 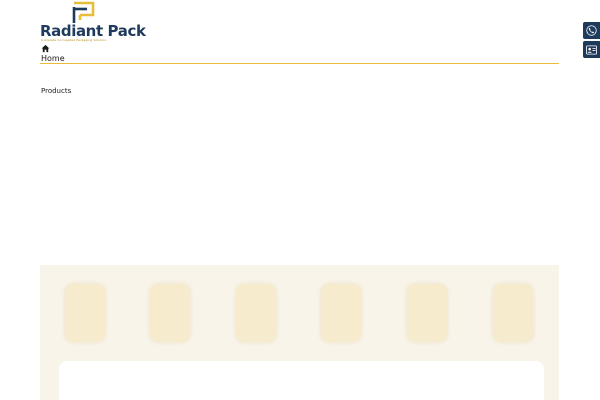 I want to click on home-icon, so click(x=45, y=48).